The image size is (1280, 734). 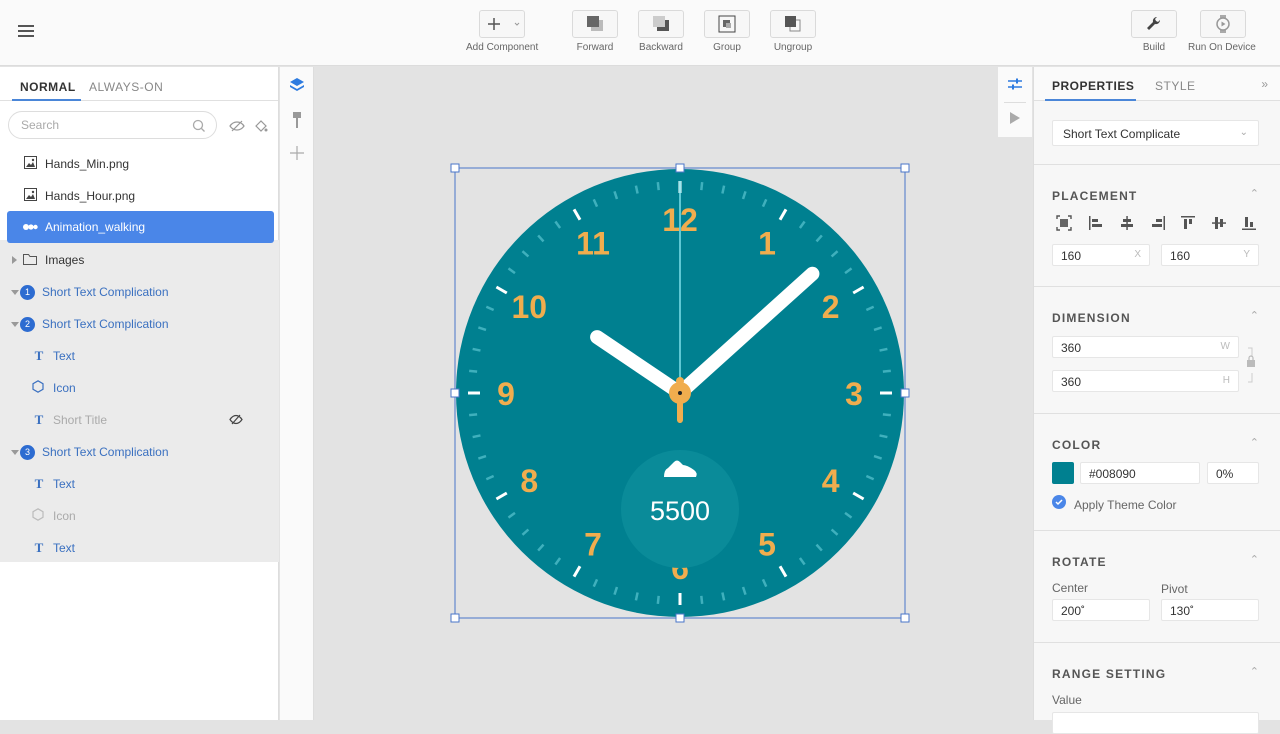 What do you see at coordinates (502, 31) in the screenshot?
I see `add-component-button: Add Component` at bounding box center [502, 31].